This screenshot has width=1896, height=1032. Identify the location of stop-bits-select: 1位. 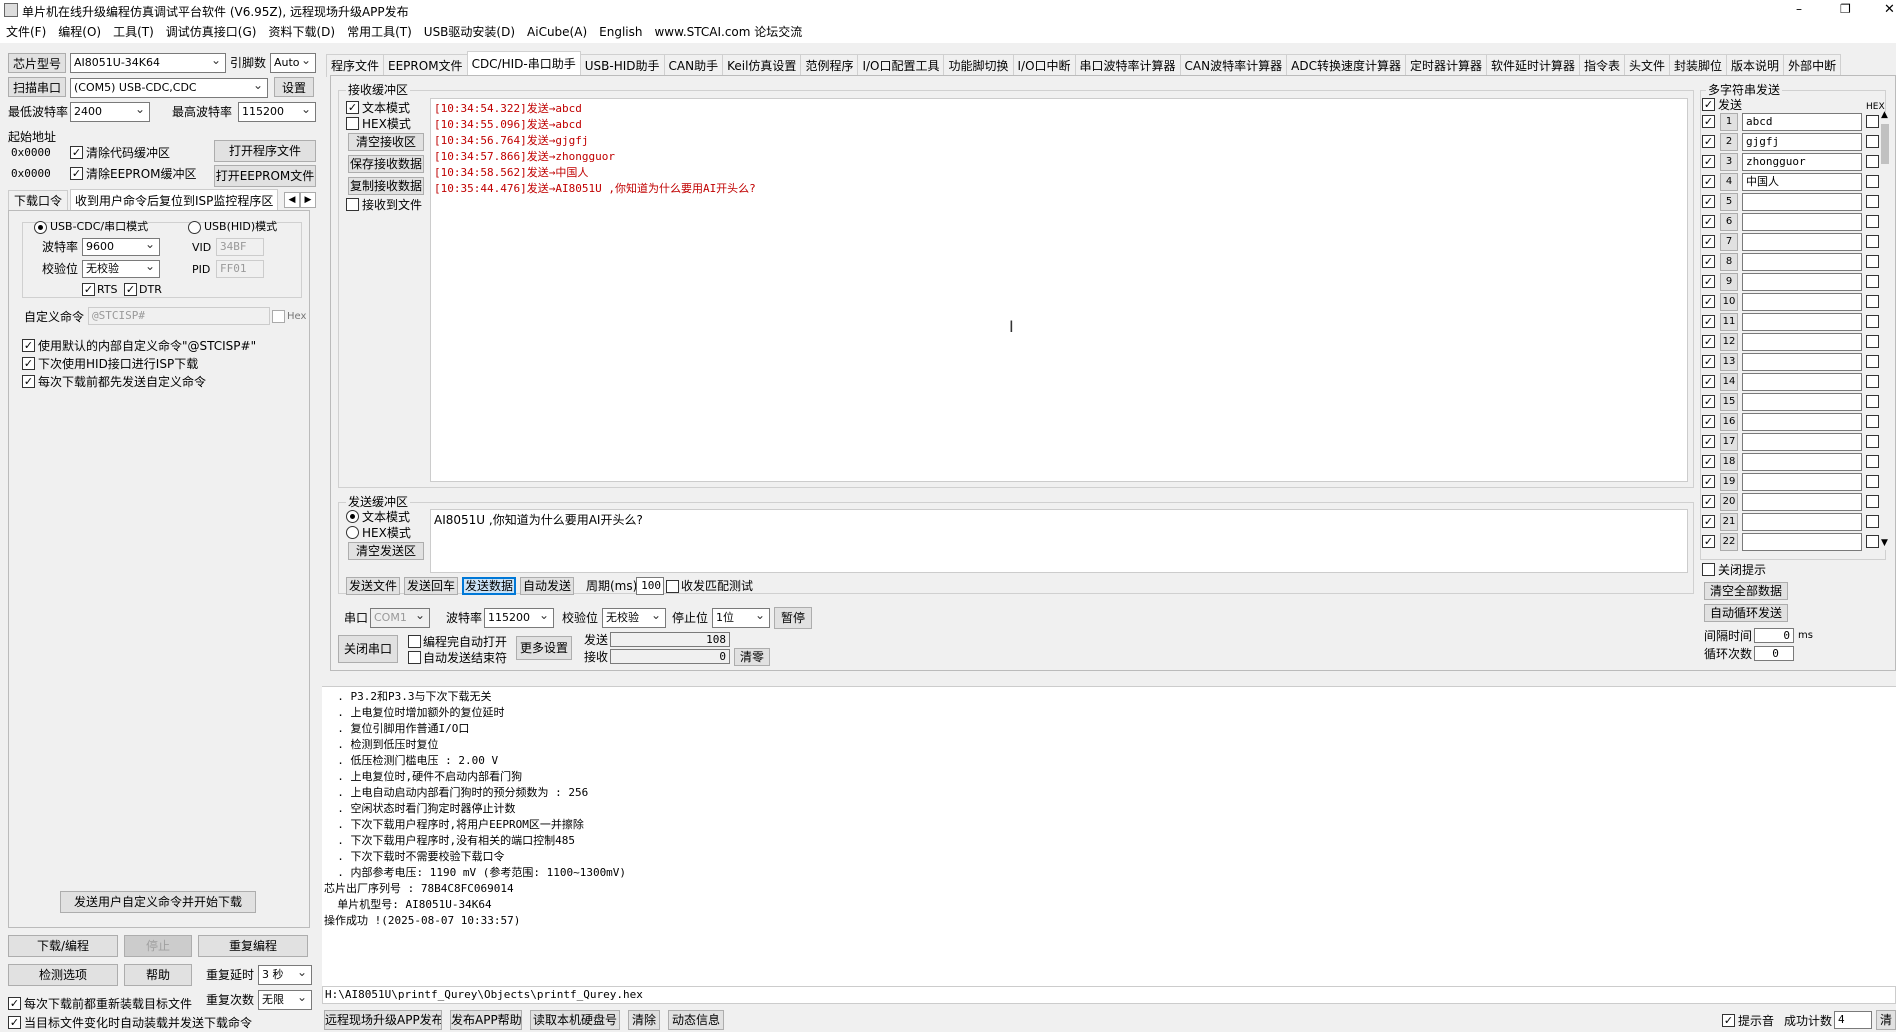
(741, 618).